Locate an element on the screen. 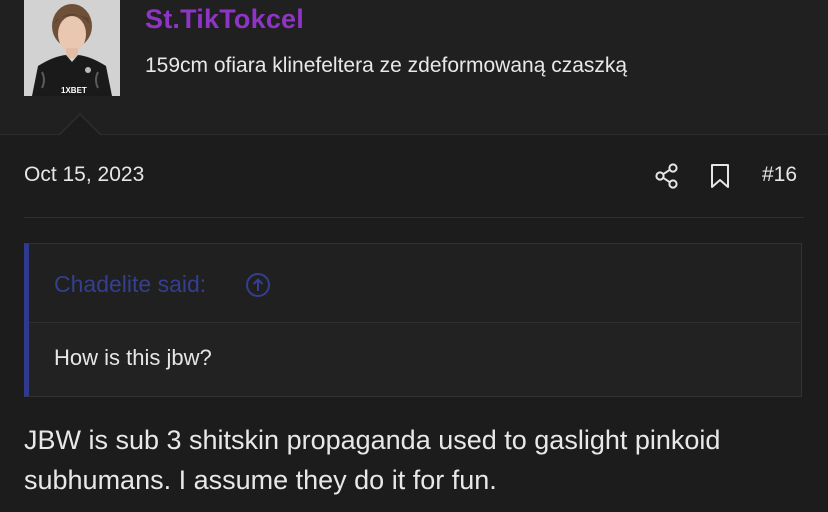  arrow-up-circle-icon is located at coordinates (258, 285).